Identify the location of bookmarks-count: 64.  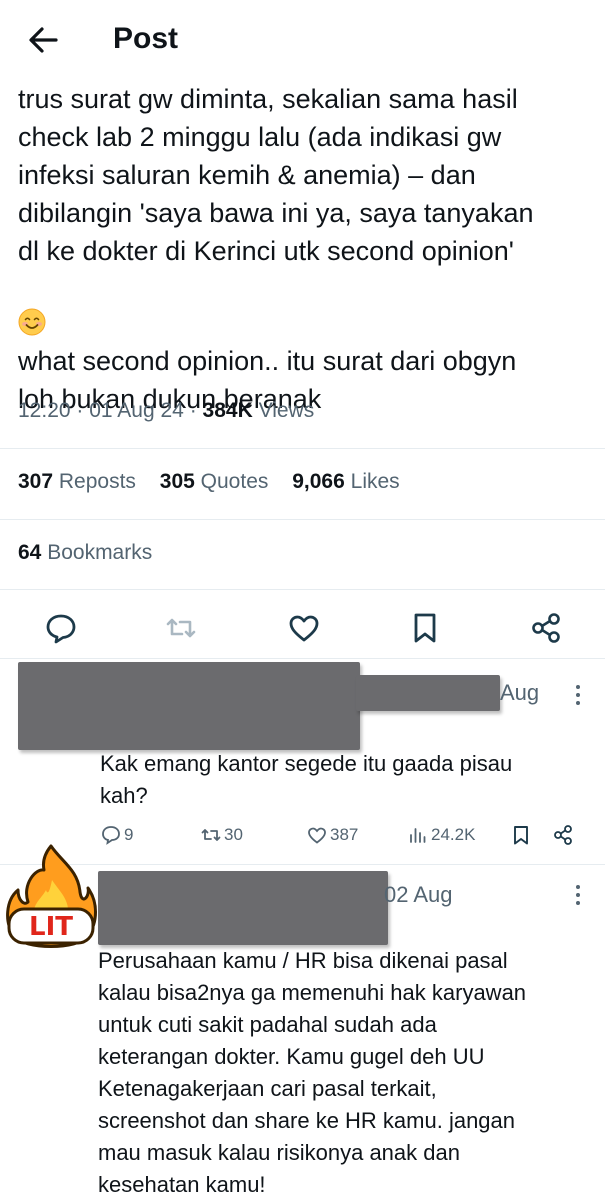
(30, 552).